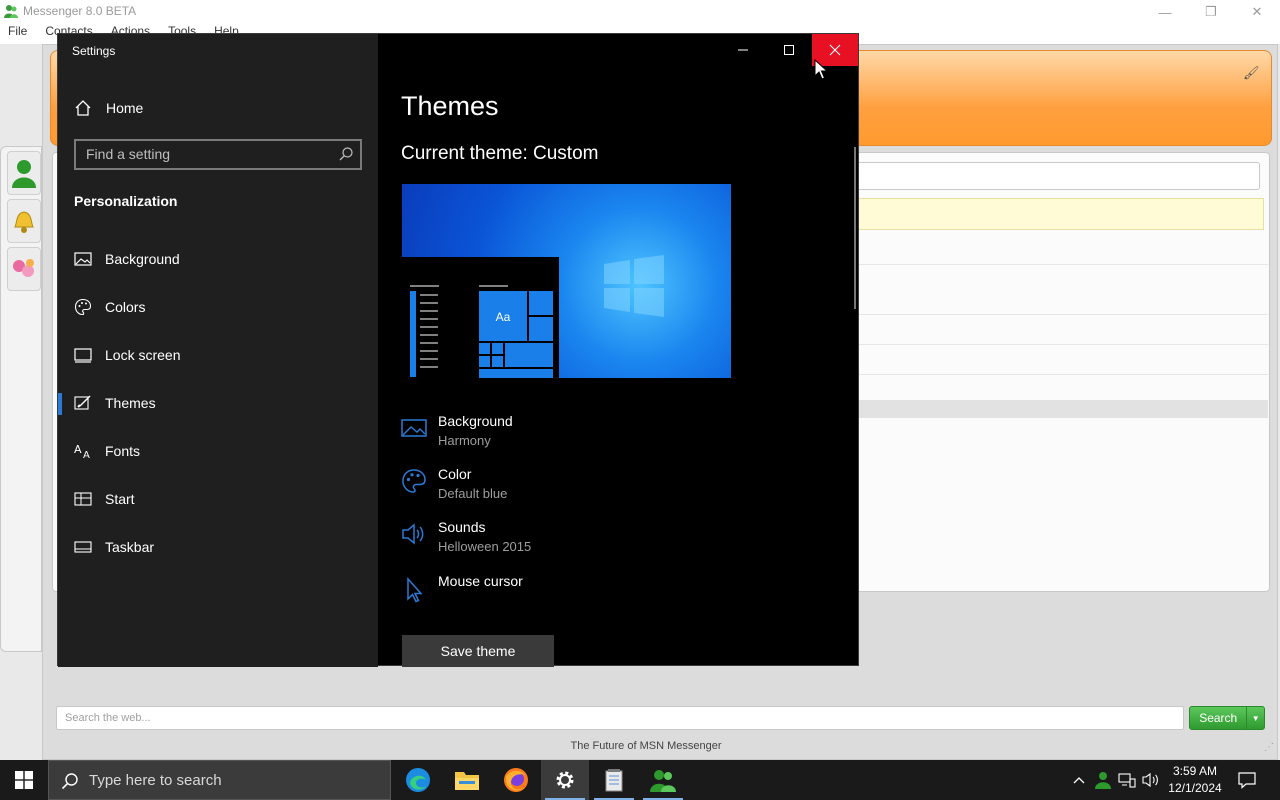 The image size is (1280, 800). I want to click on cursor-icon, so click(415, 590).